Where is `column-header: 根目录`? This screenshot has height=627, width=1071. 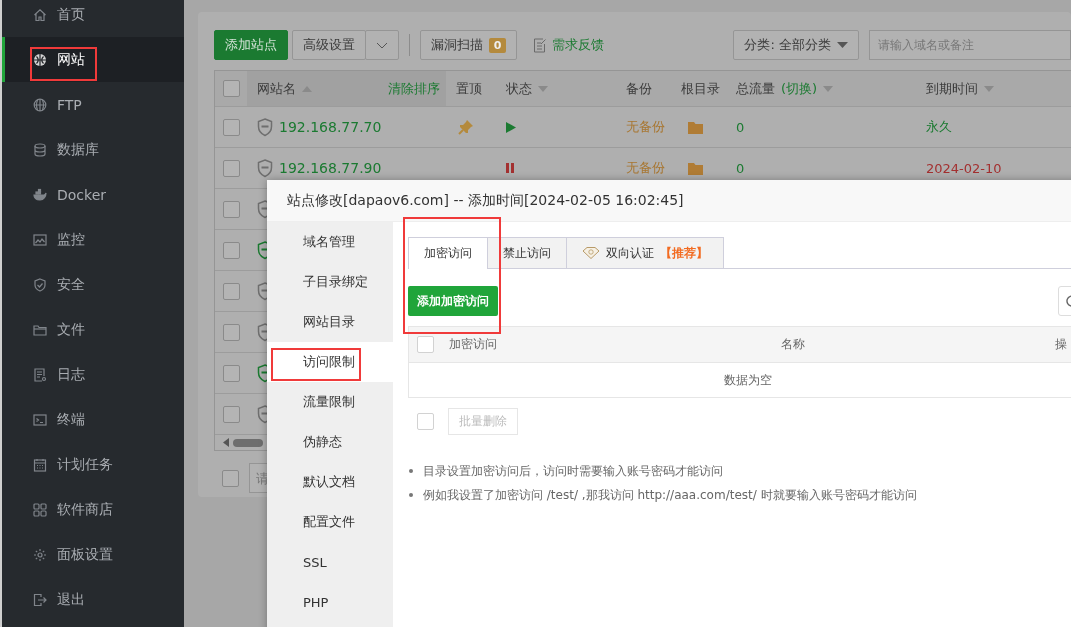 column-header: 根目录 is located at coordinates (700, 88).